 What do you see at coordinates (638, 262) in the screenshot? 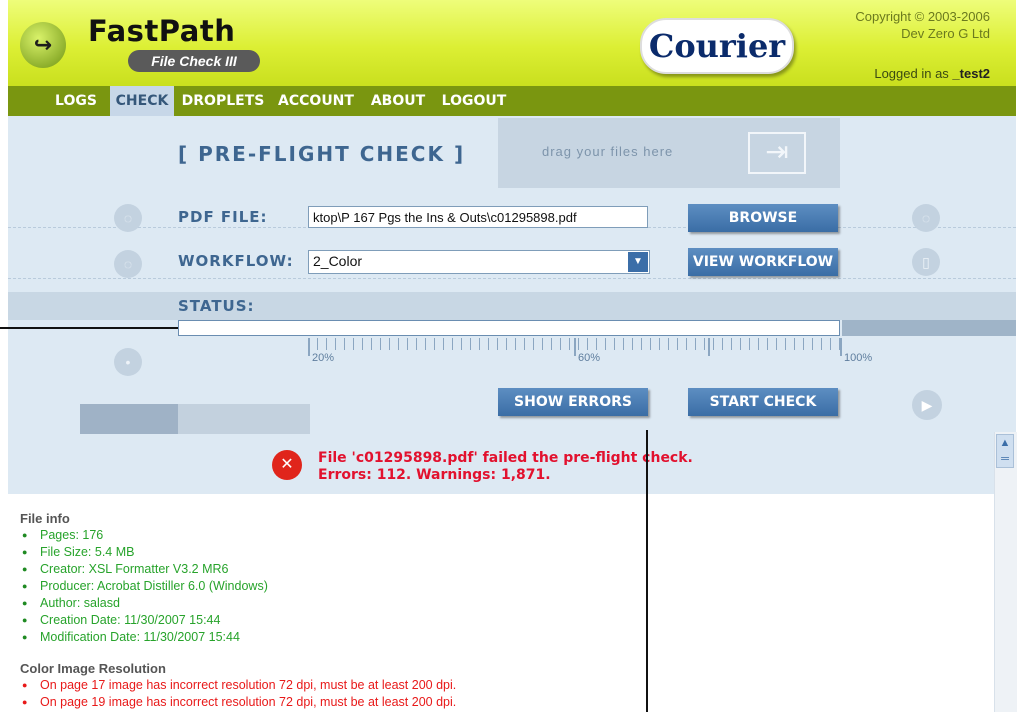
I see `chevron-down-icon: ▼` at bounding box center [638, 262].